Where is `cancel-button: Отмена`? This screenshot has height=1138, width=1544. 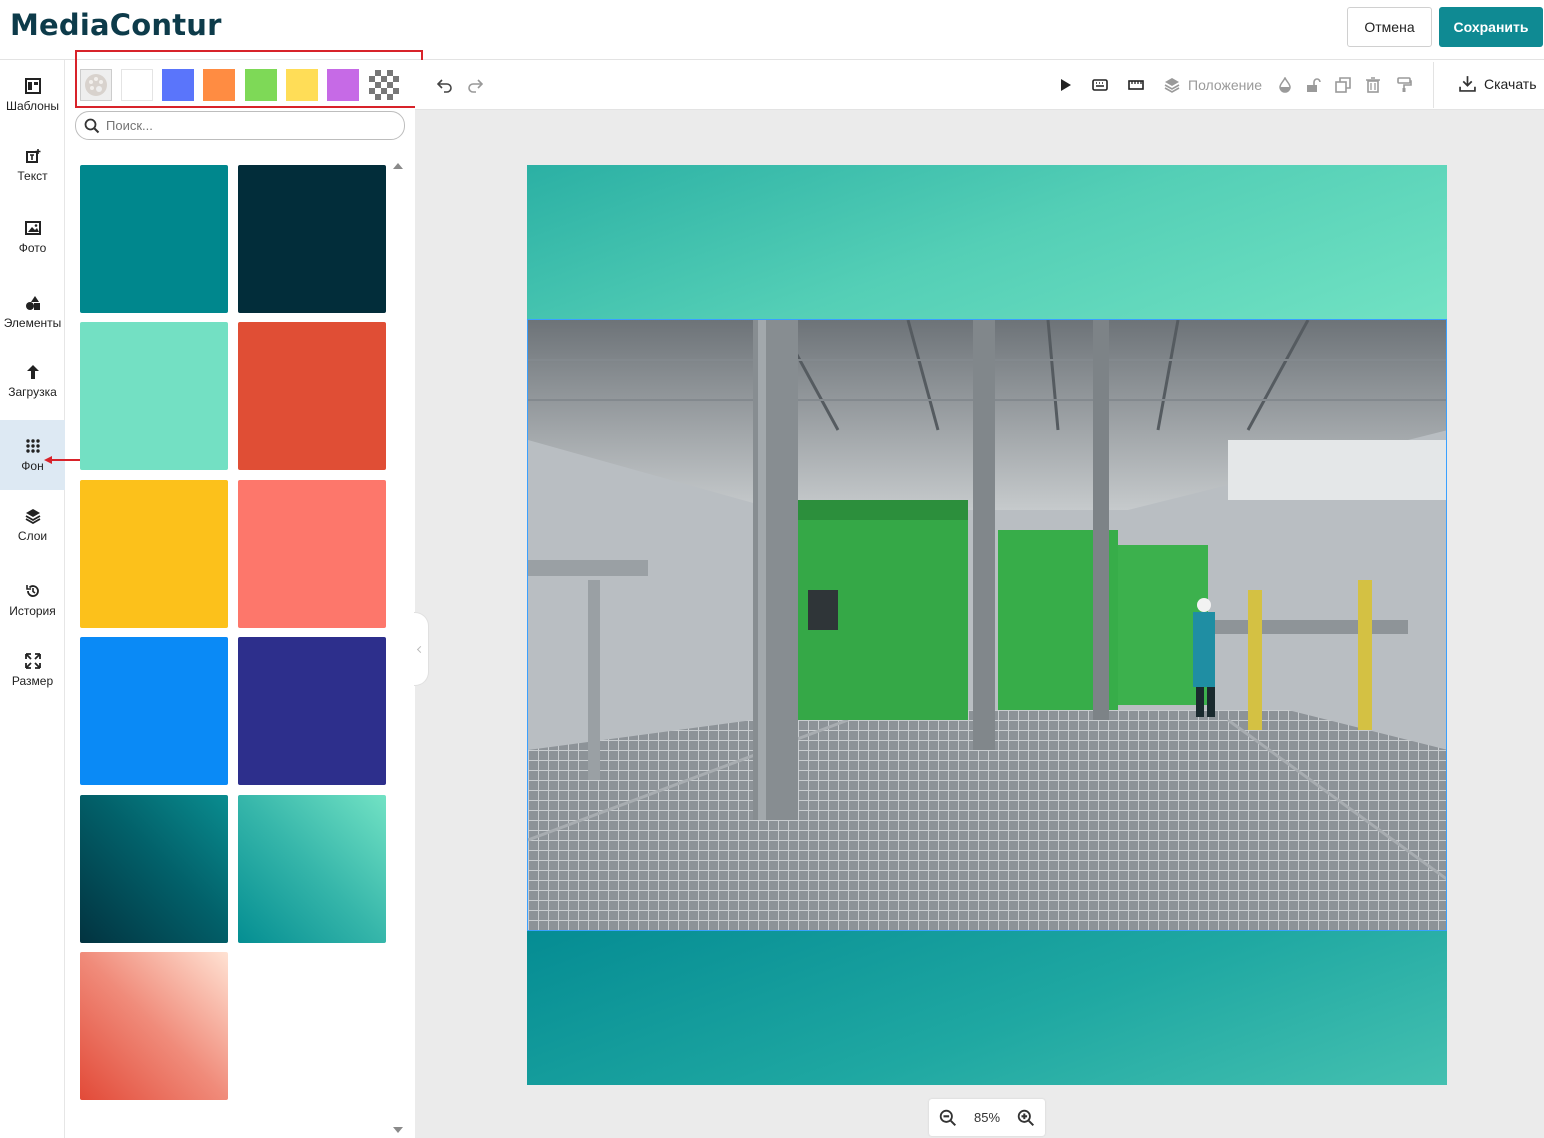
cancel-button: Отмена is located at coordinates (1389, 27).